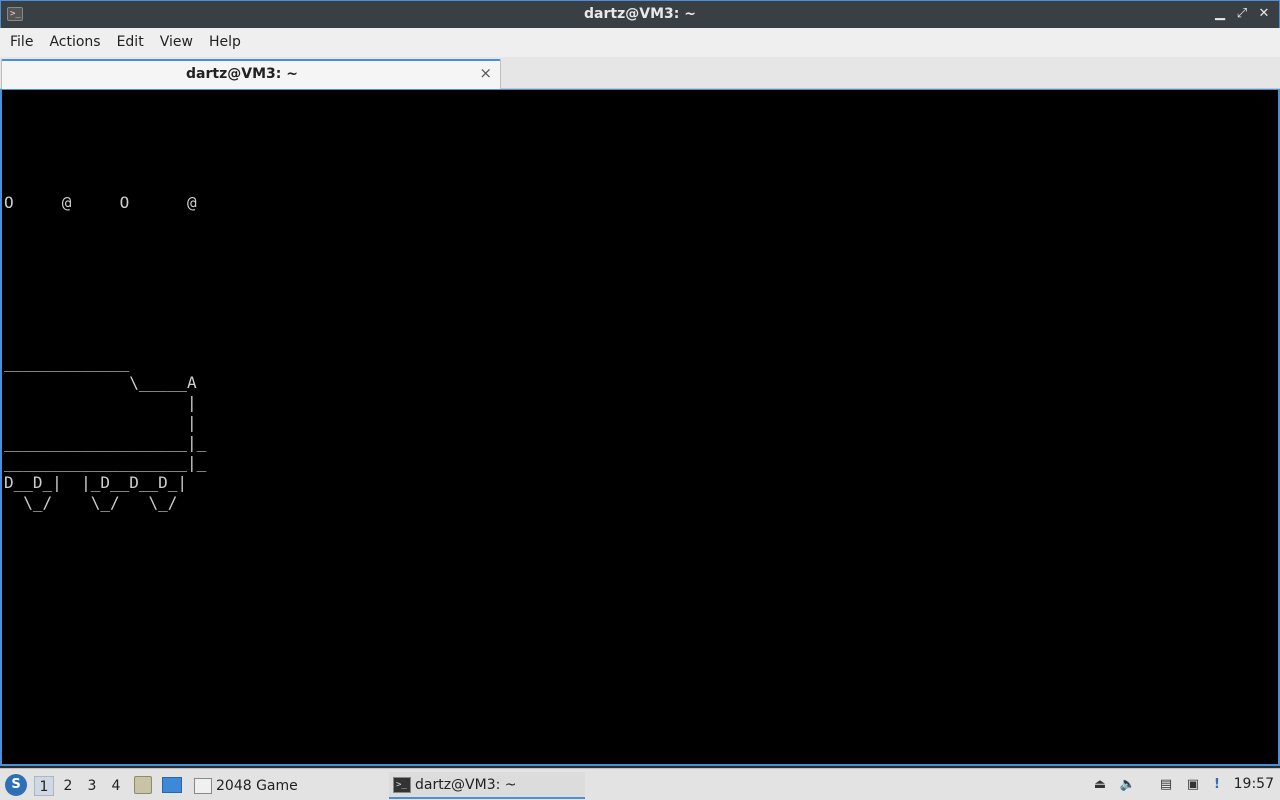 Image resolution: width=1280 pixels, height=800 pixels. I want to click on file-manager-icon, so click(143, 785).